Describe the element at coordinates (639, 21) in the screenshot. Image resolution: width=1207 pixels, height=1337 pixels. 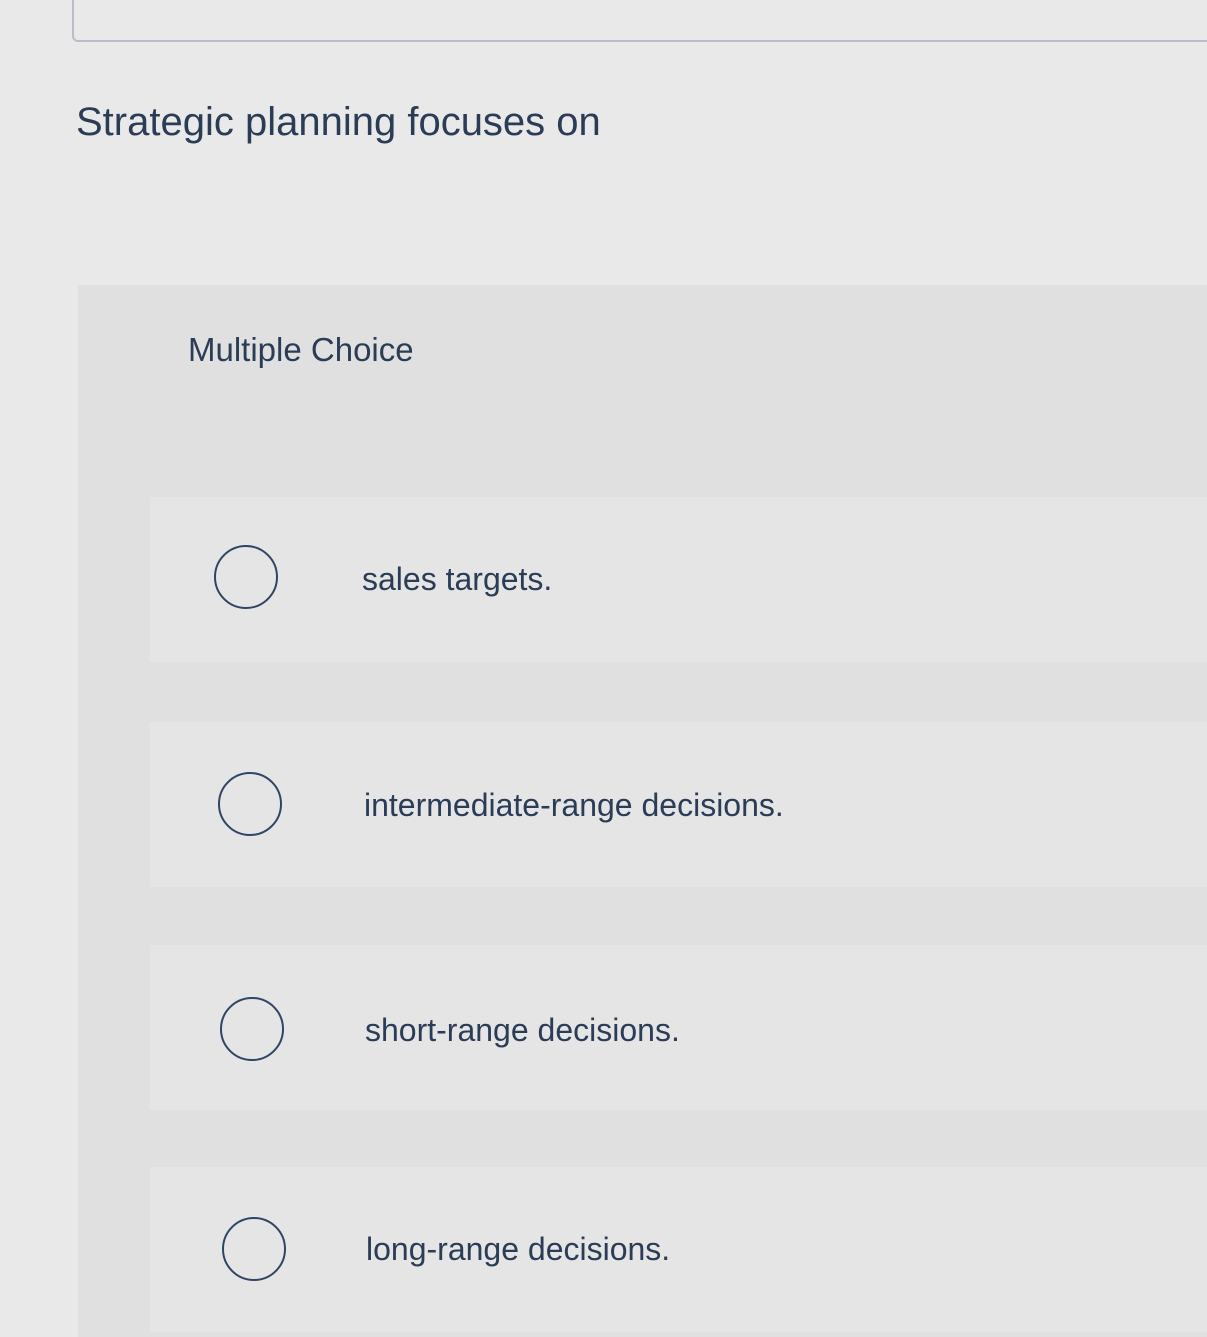
I see `previous-panel-border` at that location.